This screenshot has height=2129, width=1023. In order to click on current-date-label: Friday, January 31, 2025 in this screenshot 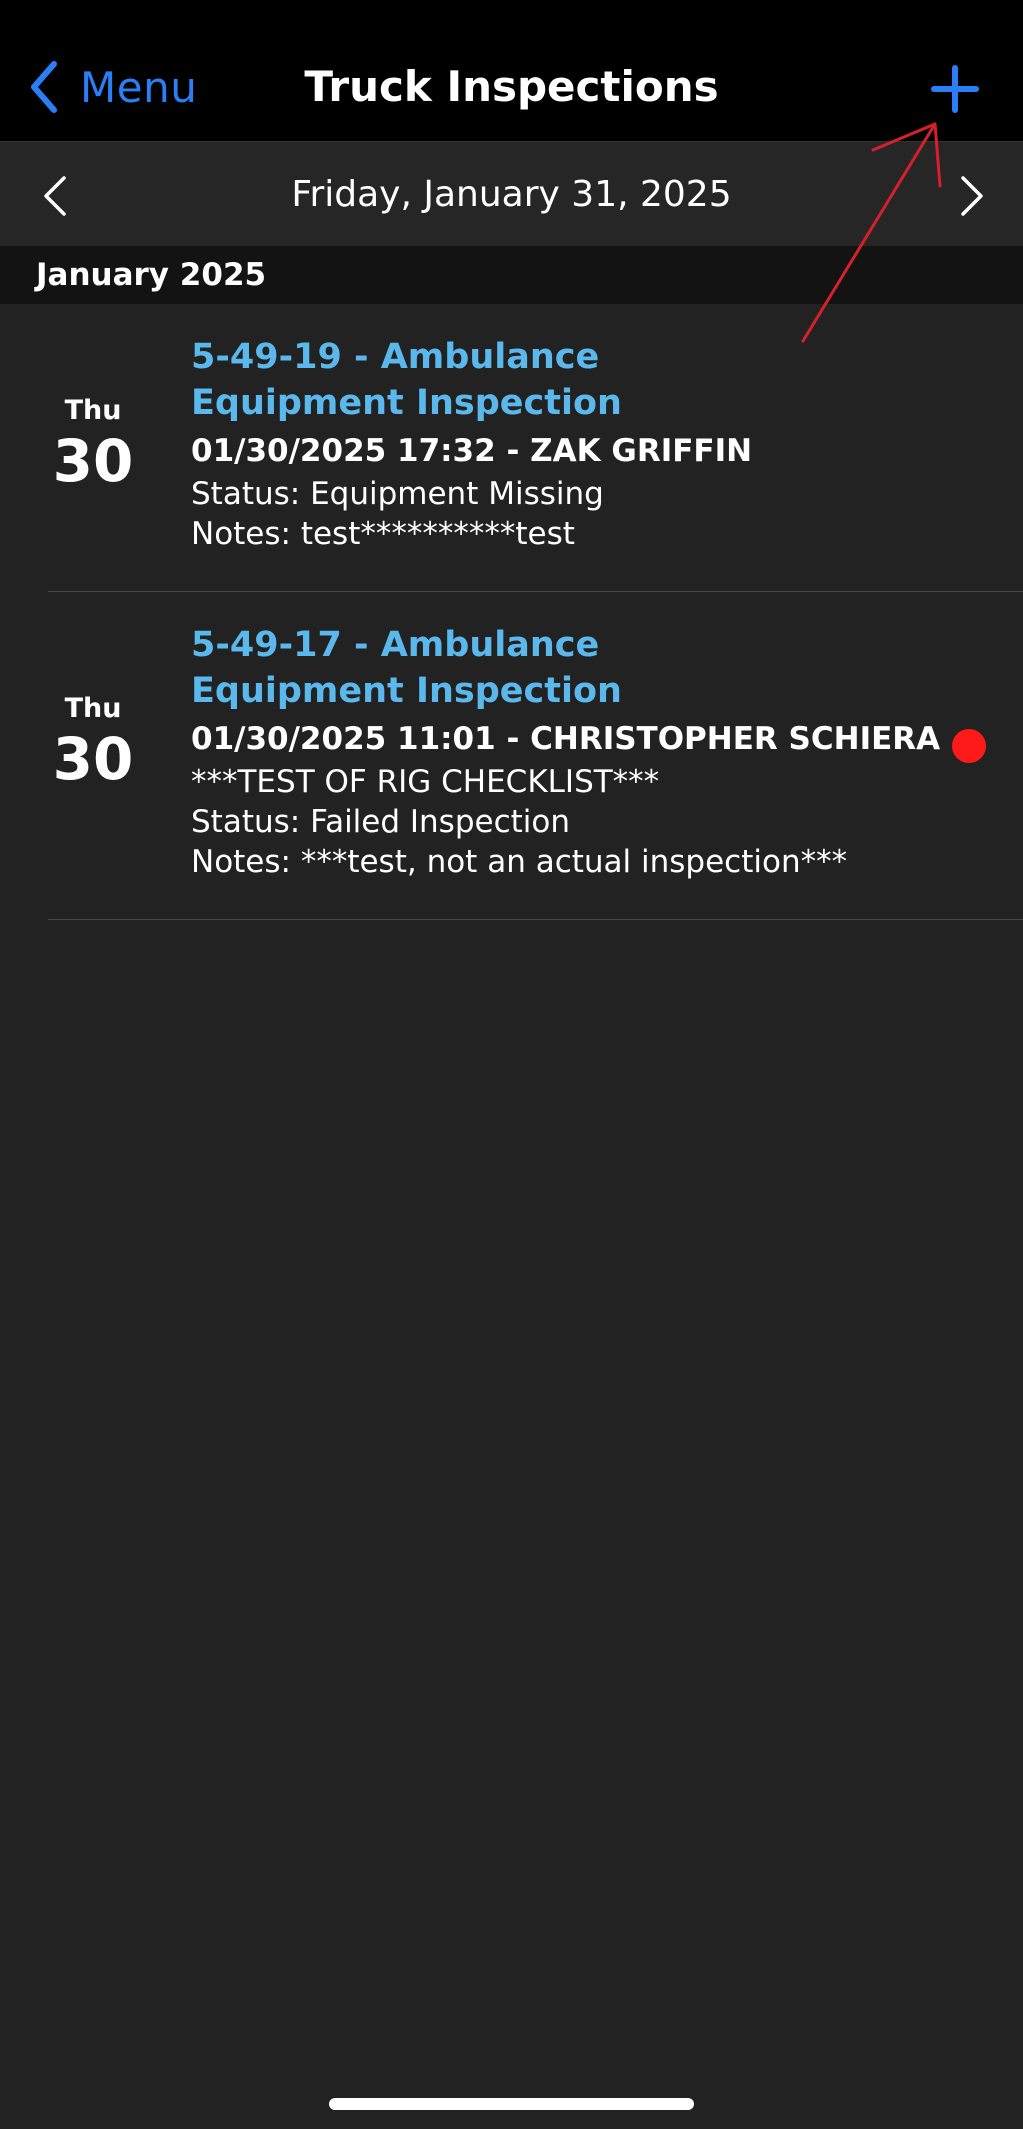, I will do `click(511, 194)`.